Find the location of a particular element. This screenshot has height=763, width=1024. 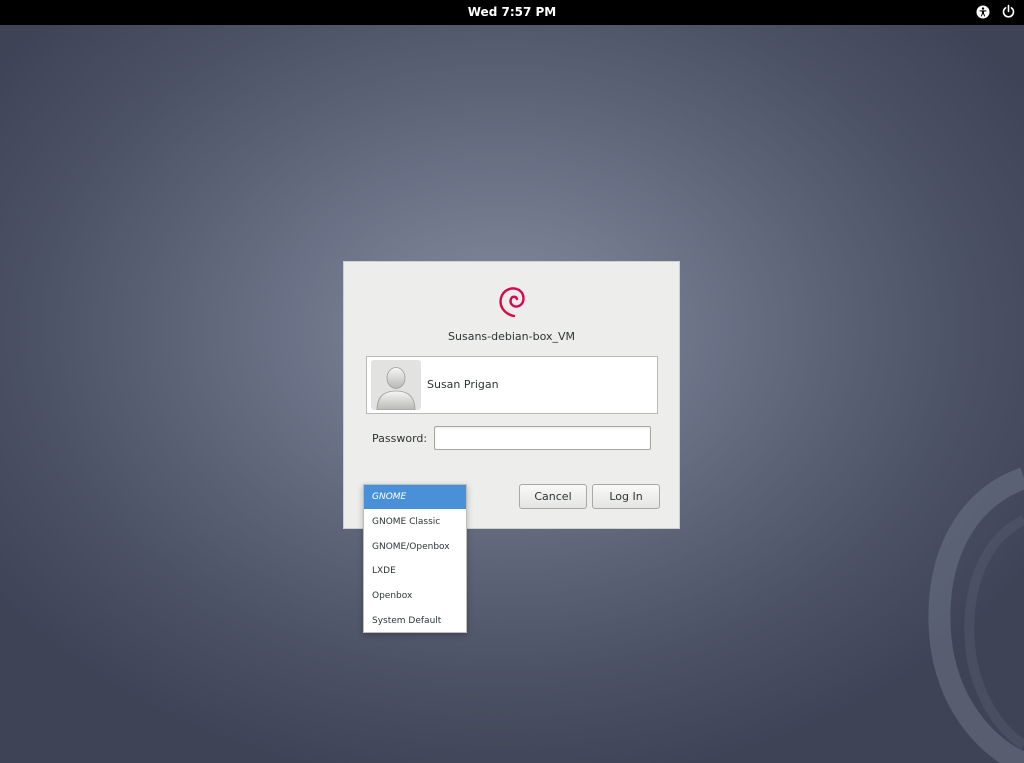

cancel-button: Cancel is located at coordinates (553, 496).